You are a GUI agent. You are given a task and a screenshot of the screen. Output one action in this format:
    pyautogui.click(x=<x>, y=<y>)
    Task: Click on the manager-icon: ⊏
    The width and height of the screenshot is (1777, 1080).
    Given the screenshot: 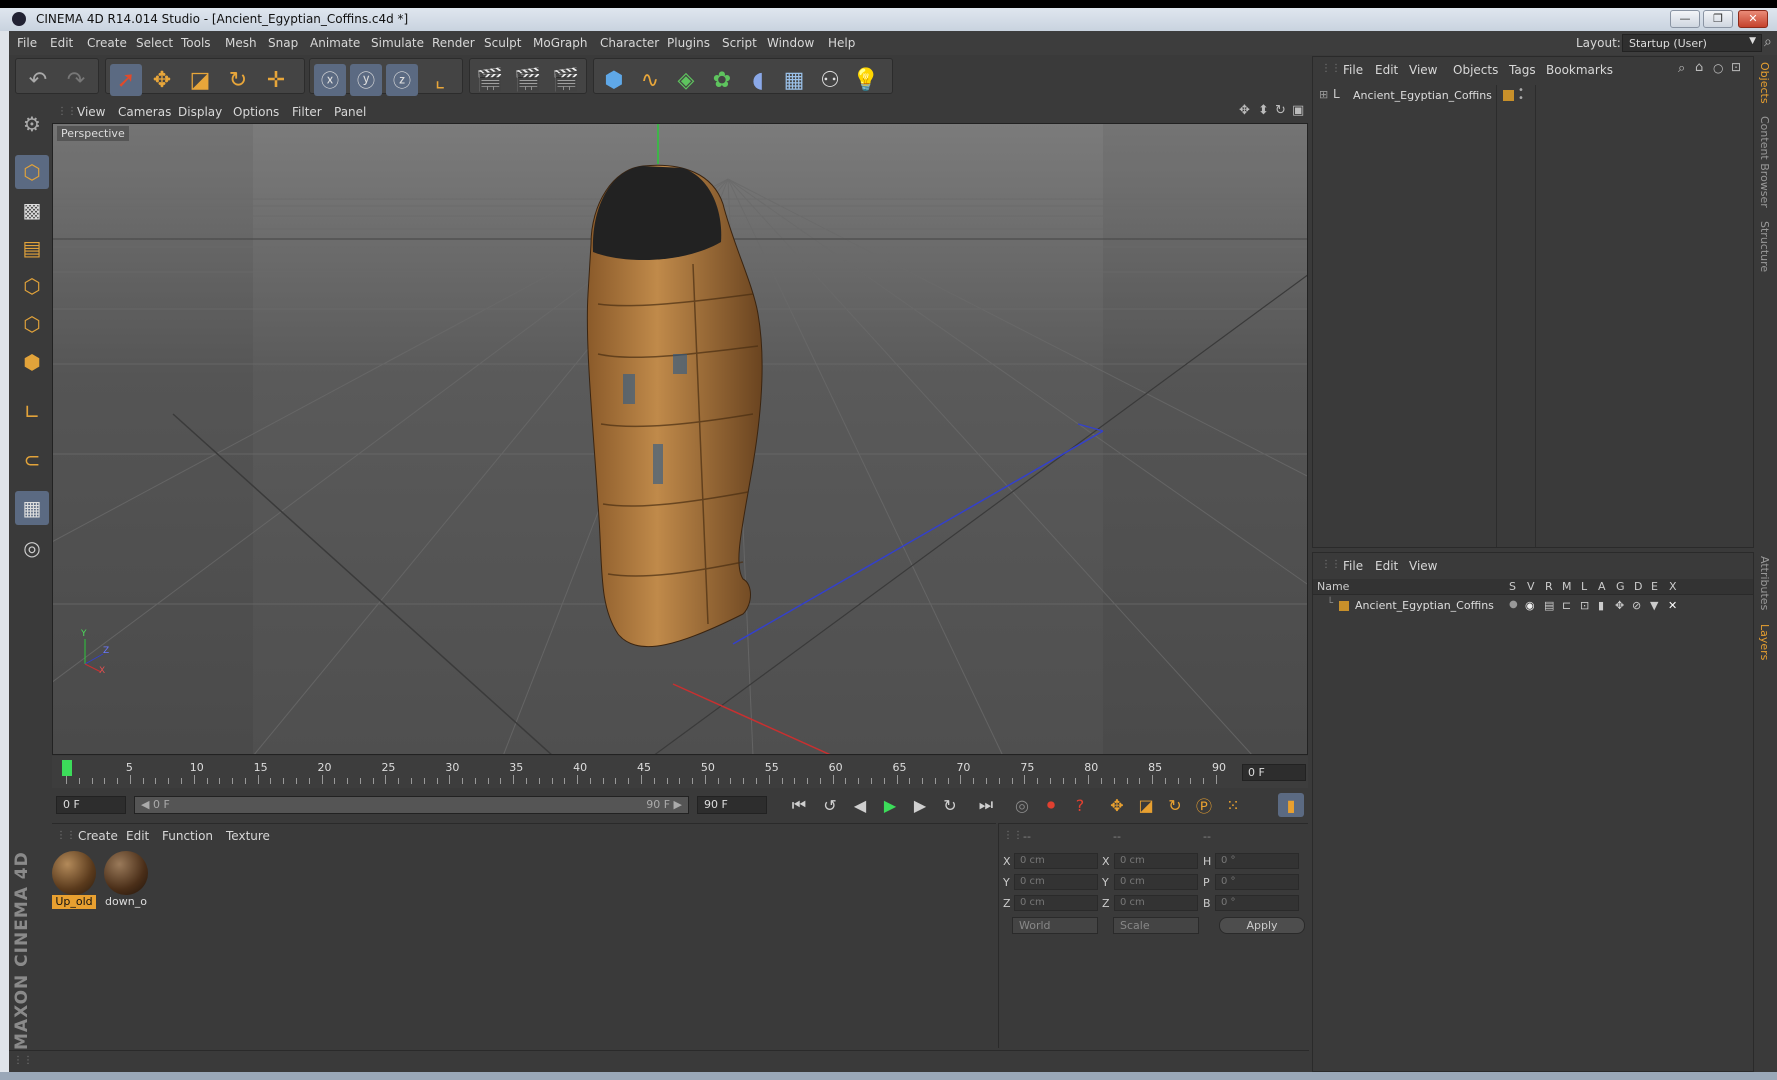 What is the action you would take?
    pyautogui.click(x=1566, y=605)
    